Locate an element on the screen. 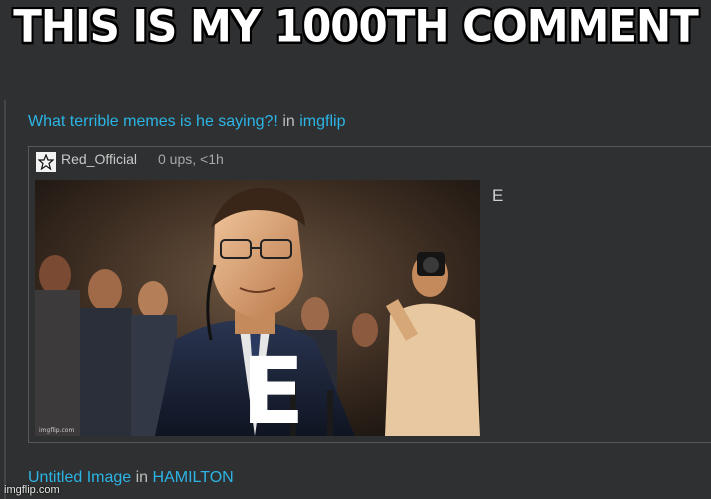 This screenshot has width=711, height=499. imgflip-watermark: imgflip.com is located at coordinates (32, 490).